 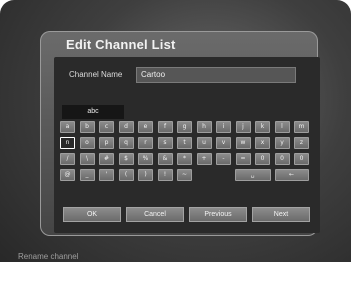 I want to click on dialog-title: Edit Channel List, so click(x=121, y=44).